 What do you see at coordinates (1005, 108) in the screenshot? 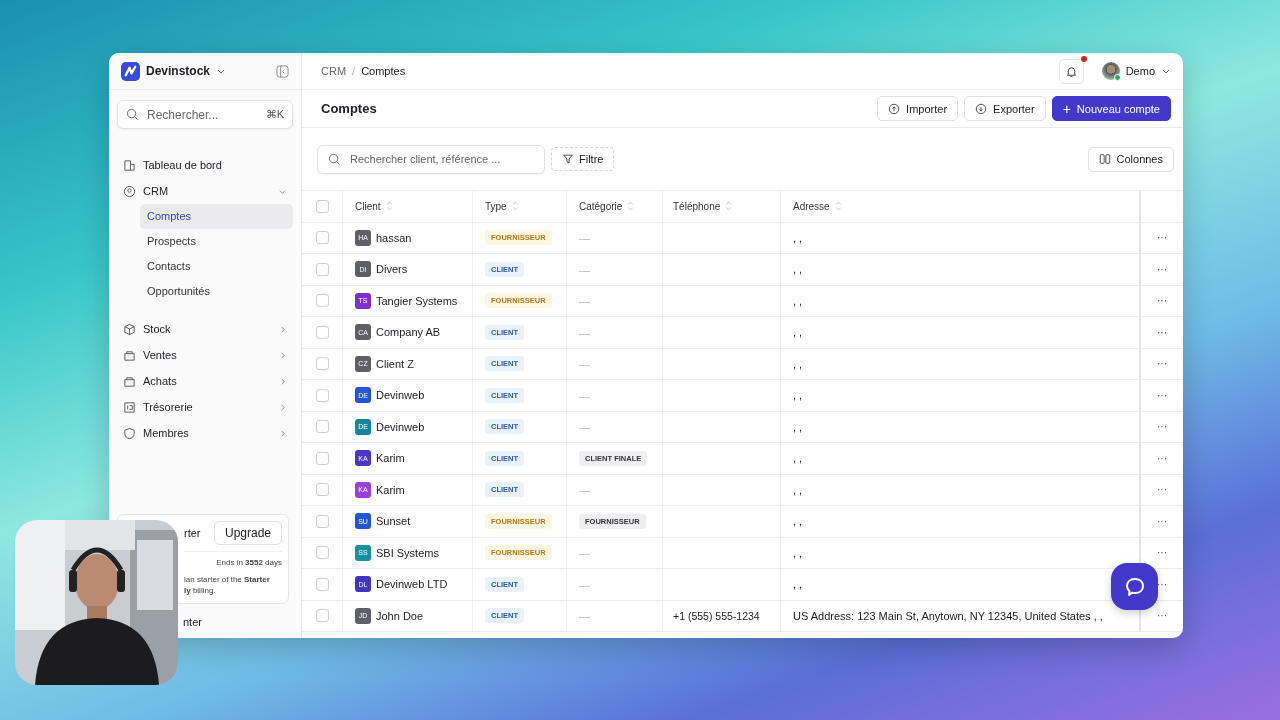
I see `export-button: Exporter` at bounding box center [1005, 108].